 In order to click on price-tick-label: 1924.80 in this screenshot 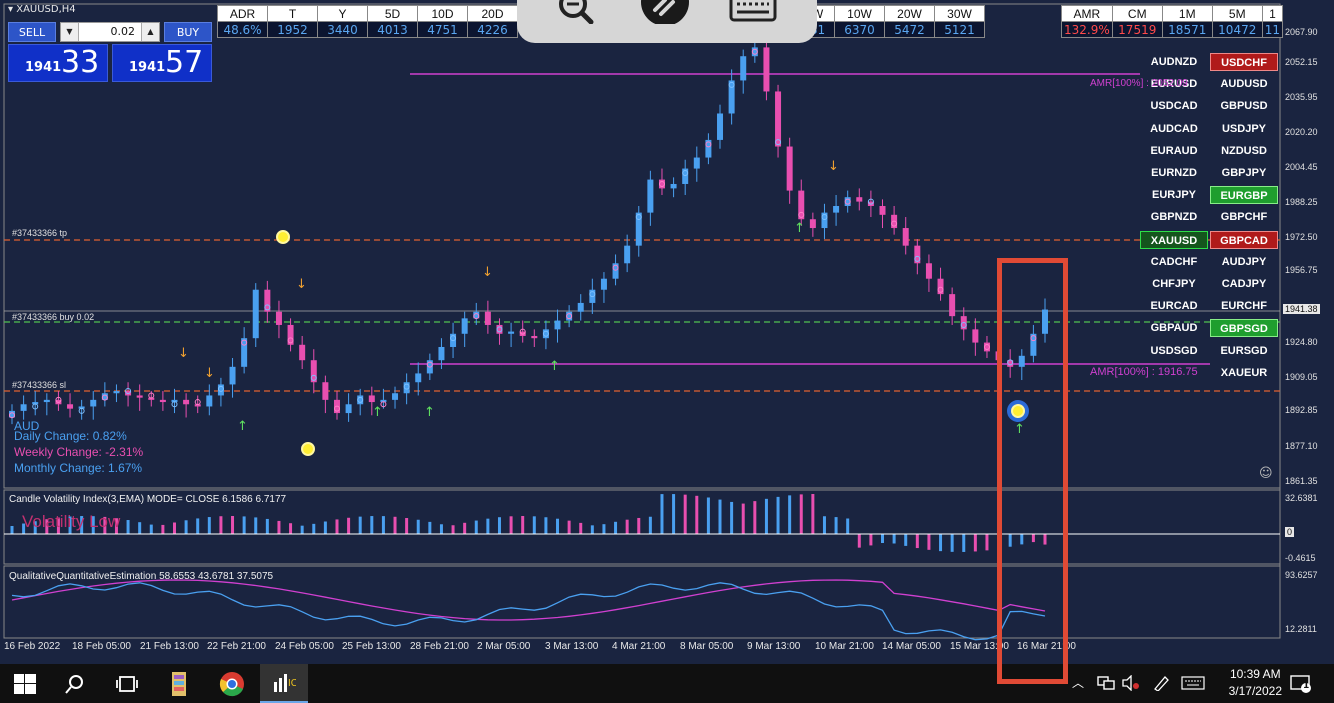, I will do `click(1301, 342)`.